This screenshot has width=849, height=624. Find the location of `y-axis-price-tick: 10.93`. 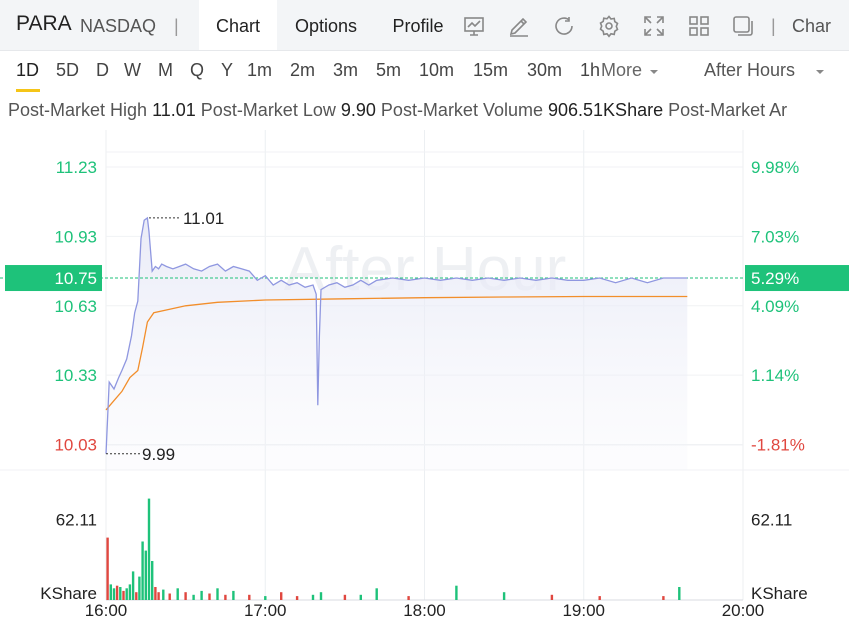

y-axis-price-tick: 10.93 is located at coordinates (75, 236).